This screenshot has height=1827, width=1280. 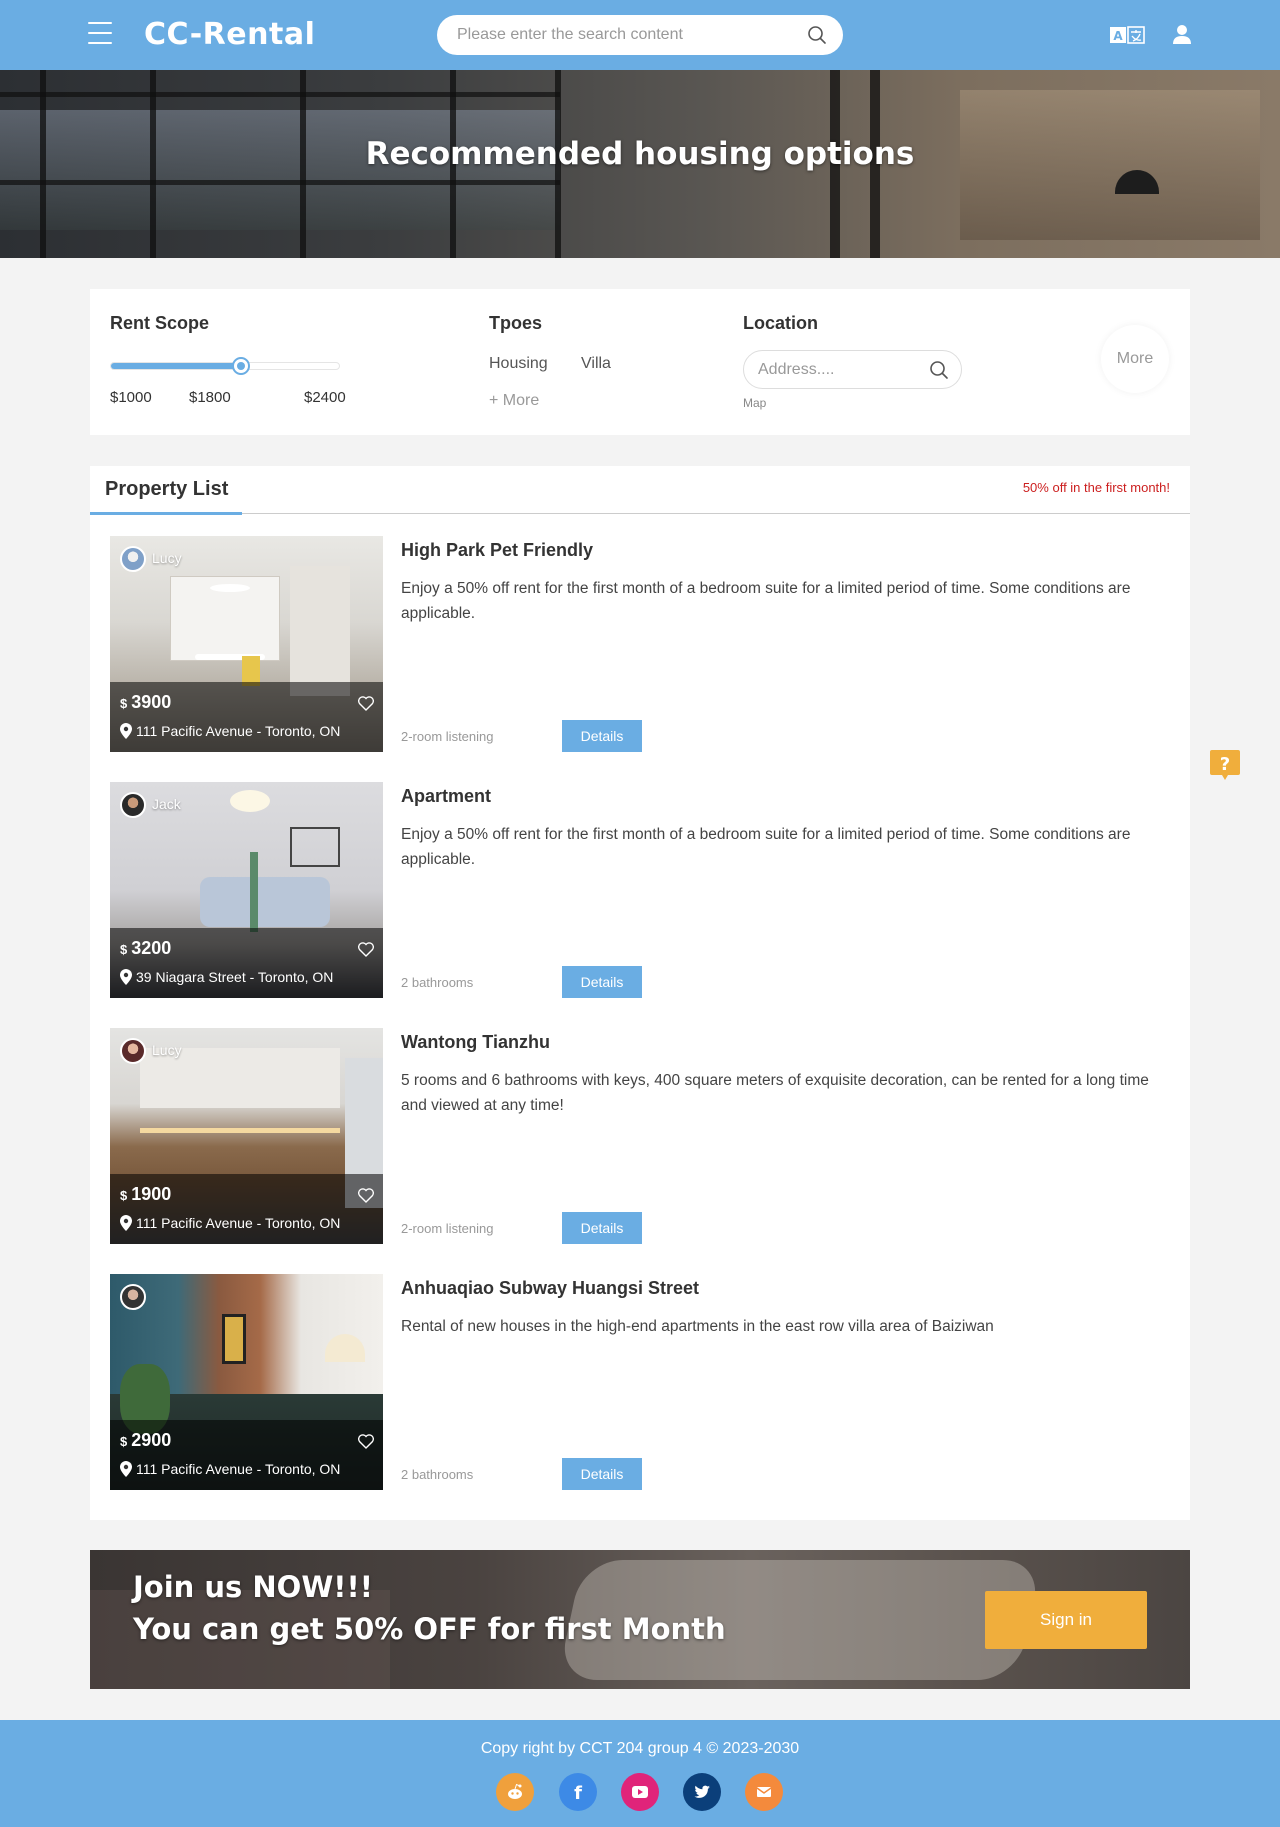 What do you see at coordinates (246, 1382) in the screenshot?
I see `property-photo: $2900 111 Pacific Avenue - Toronto, ON` at bounding box center [246, 1382].